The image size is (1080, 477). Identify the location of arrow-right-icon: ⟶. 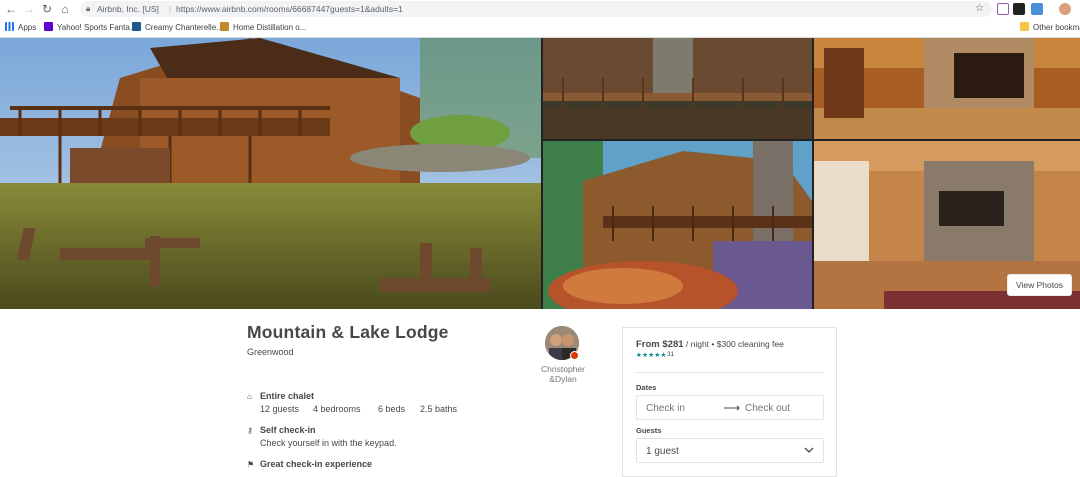
(732, 408).